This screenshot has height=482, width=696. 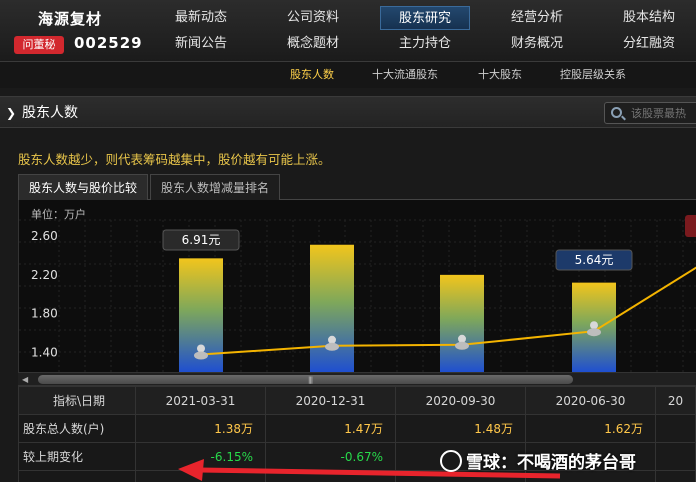 I want to click on subnav-top10: 十大股东, so click(x=500, y=75).